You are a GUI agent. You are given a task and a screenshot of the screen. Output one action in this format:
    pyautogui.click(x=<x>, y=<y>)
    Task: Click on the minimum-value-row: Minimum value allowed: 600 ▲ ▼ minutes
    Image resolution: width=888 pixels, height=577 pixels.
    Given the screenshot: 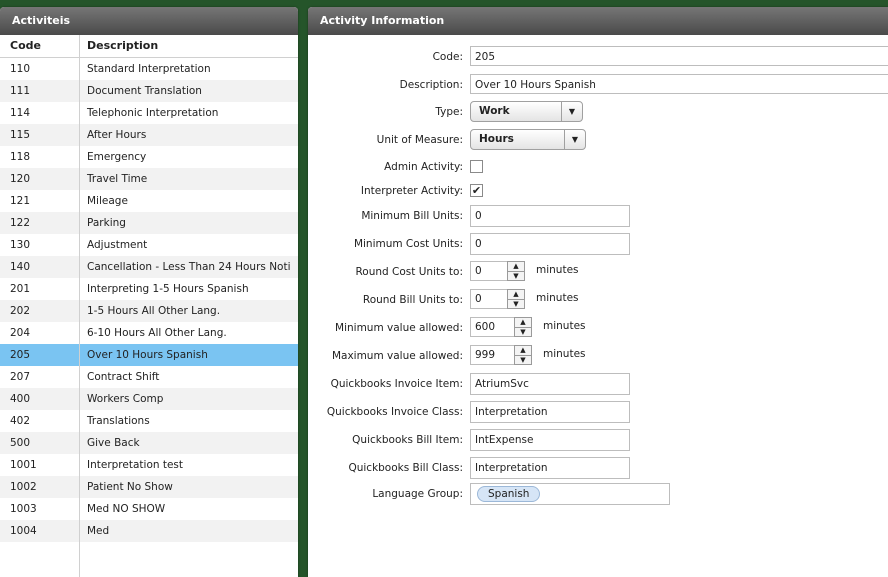 What is the action you would take?
    pyautogui.click(x=598, y=328)
    